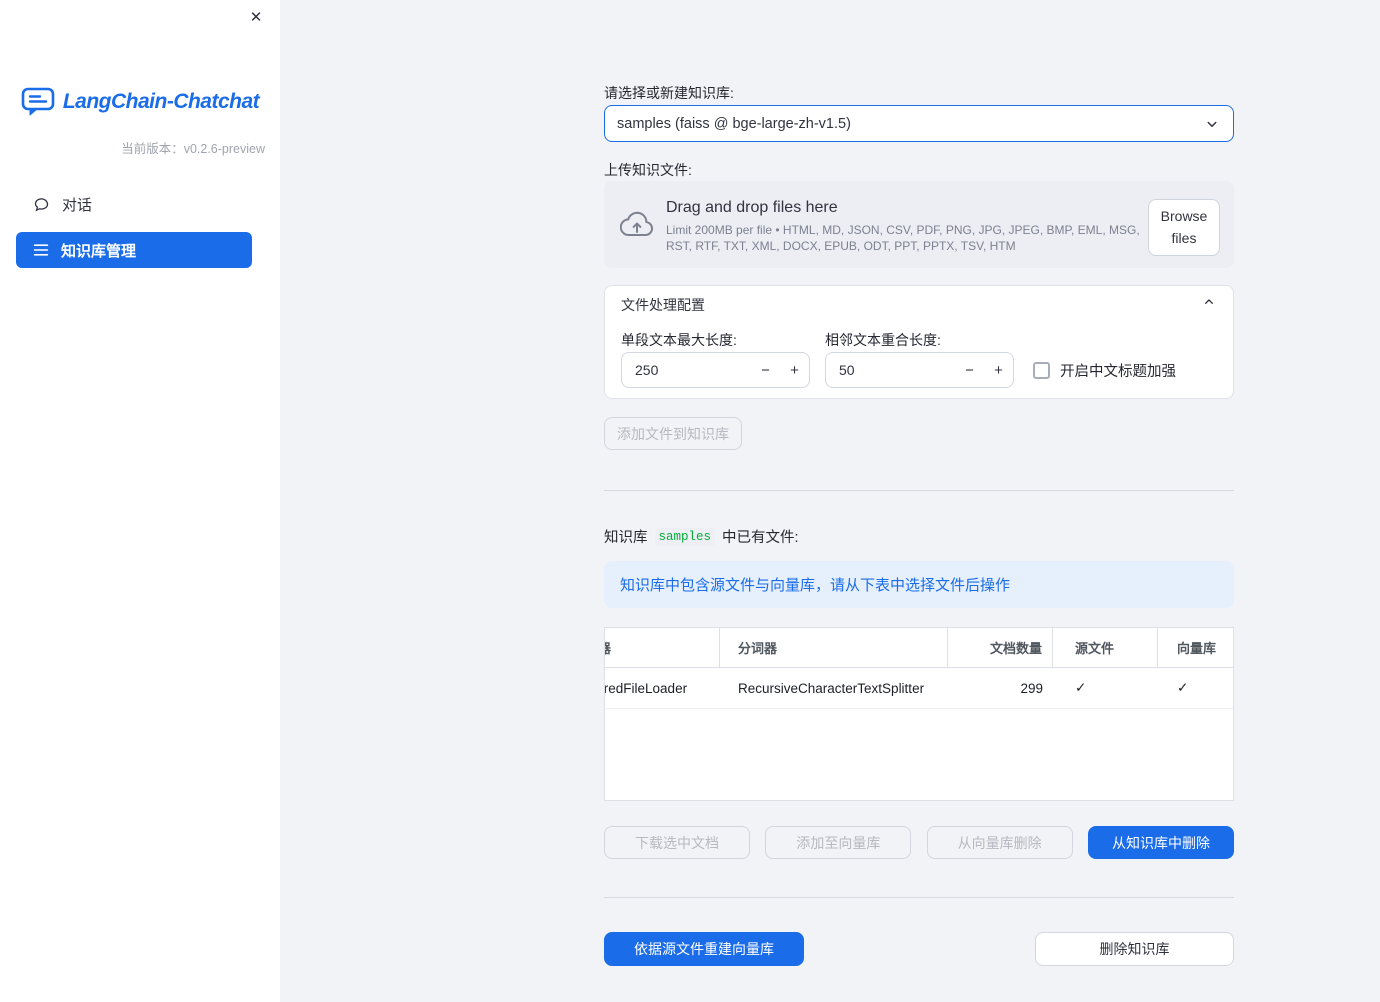 The width and height of the screenshot is (1380, 1002). Describe the element at coordinates (752, 207) in the screenshot. I see `uploader-title: Drag and drop files here` at that location.